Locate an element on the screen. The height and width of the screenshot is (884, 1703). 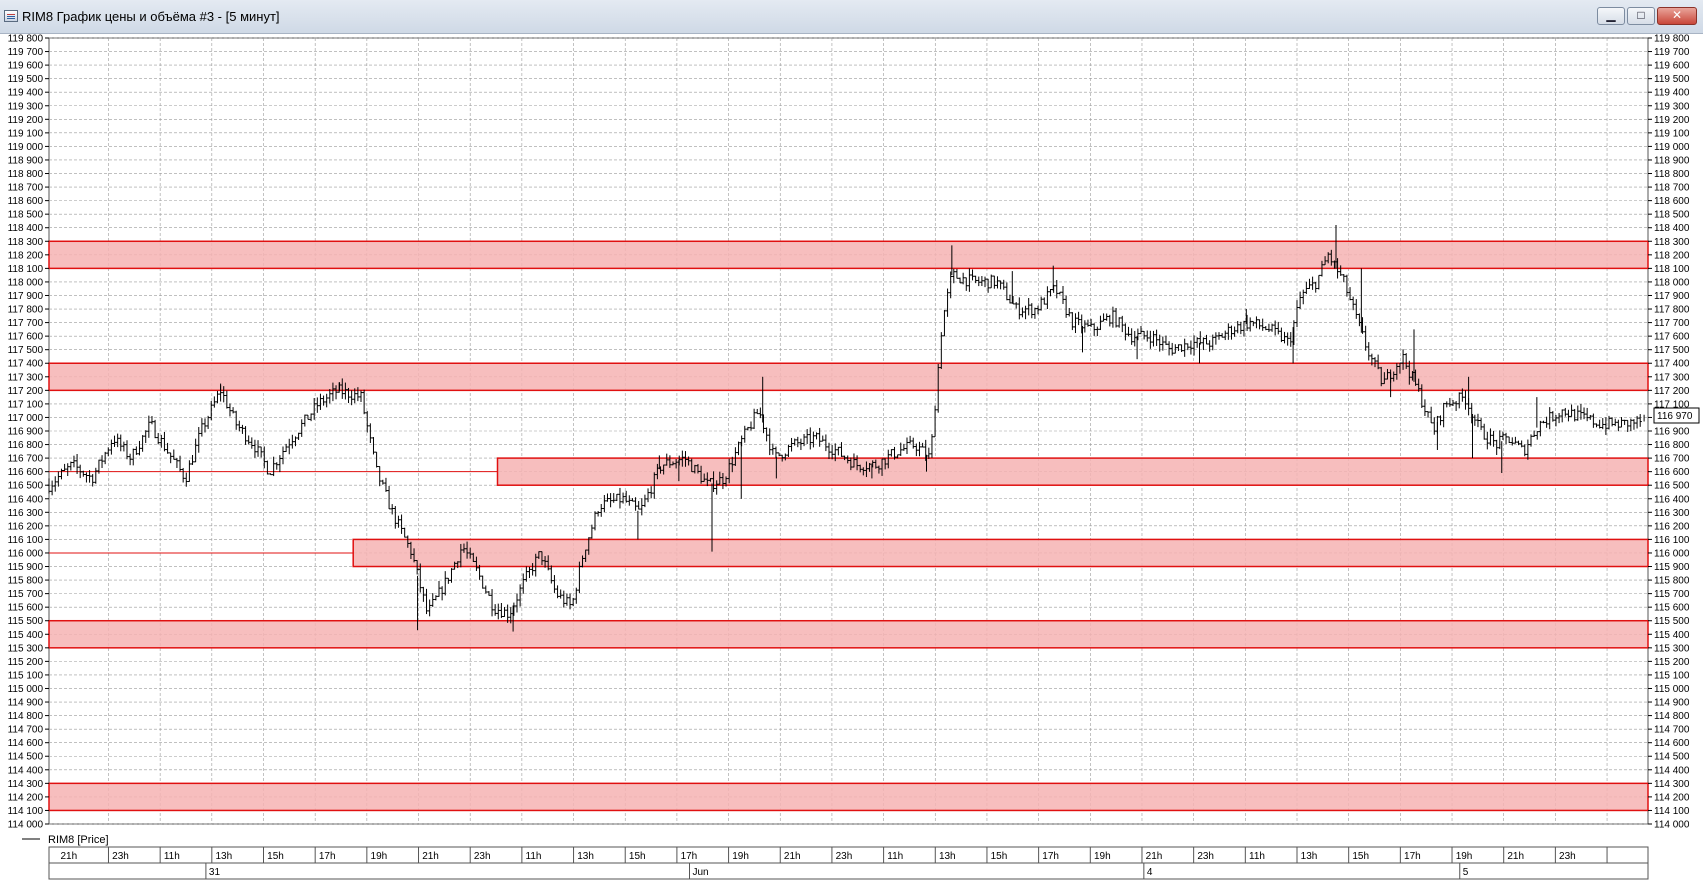
y-tick-label-right: 114 100 is located at coordinates (1672, 811).